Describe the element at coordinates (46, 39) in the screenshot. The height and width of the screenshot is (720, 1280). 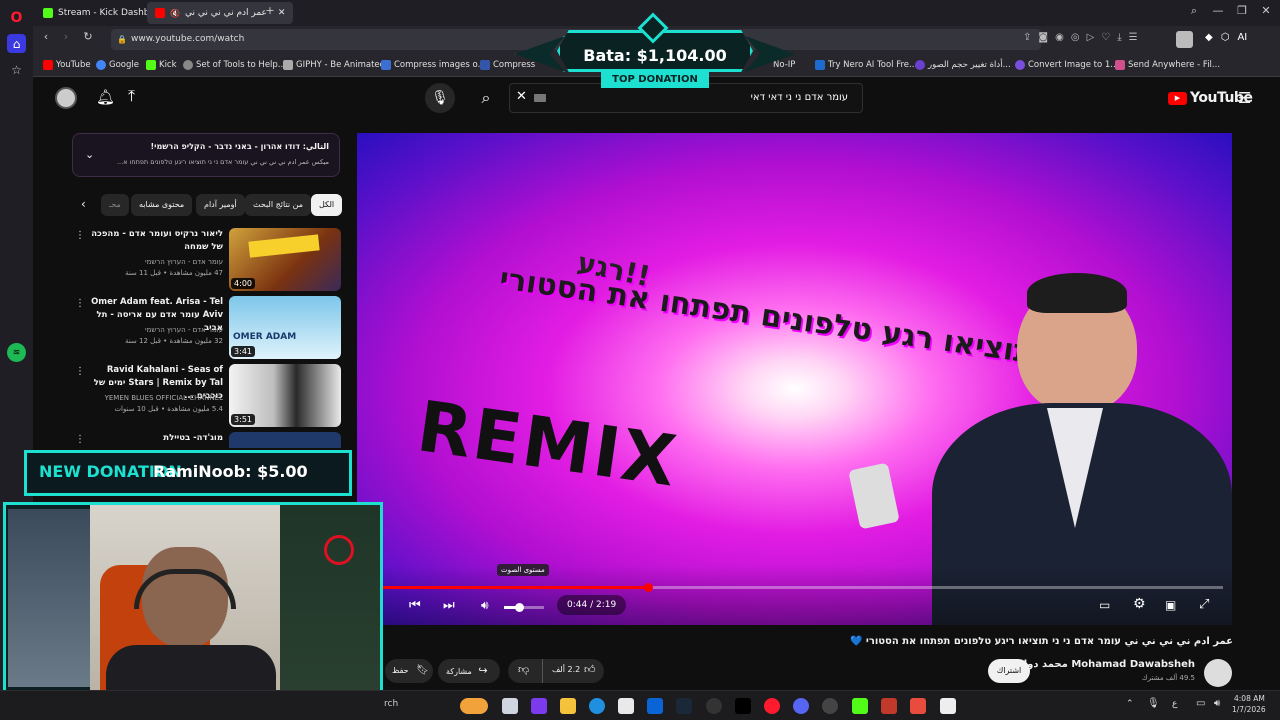
I see `back-icon: ‹` at that location.